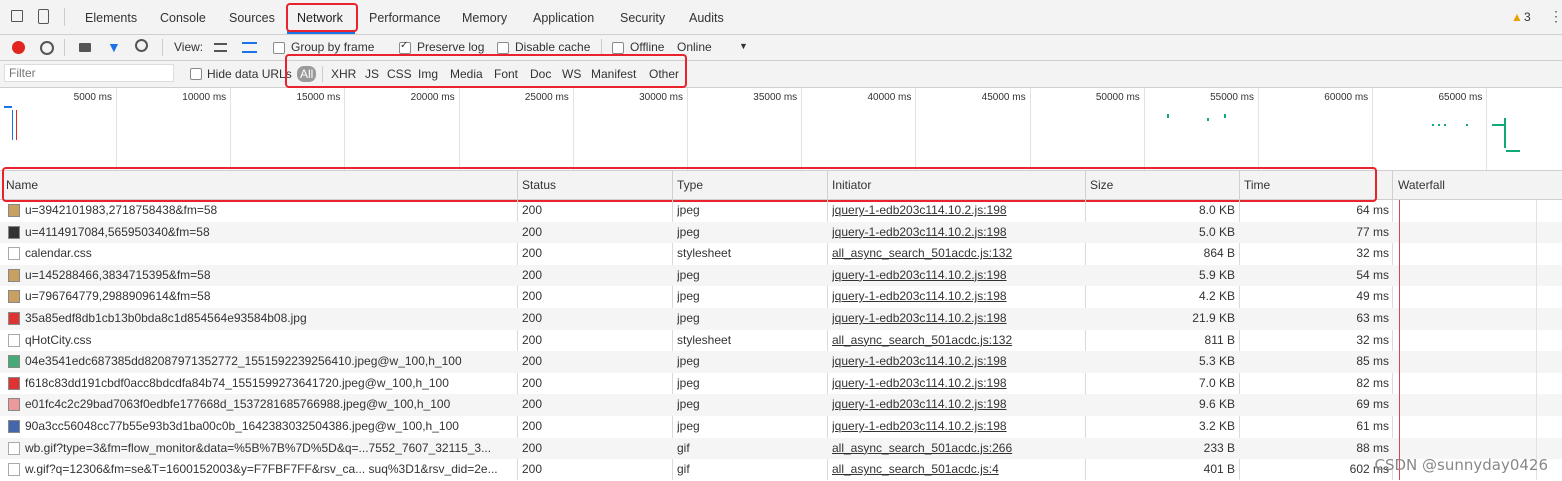  Describe the element at coordinates (706, 17) in the screenshot. I see `tab-audits: Audits` at that location.